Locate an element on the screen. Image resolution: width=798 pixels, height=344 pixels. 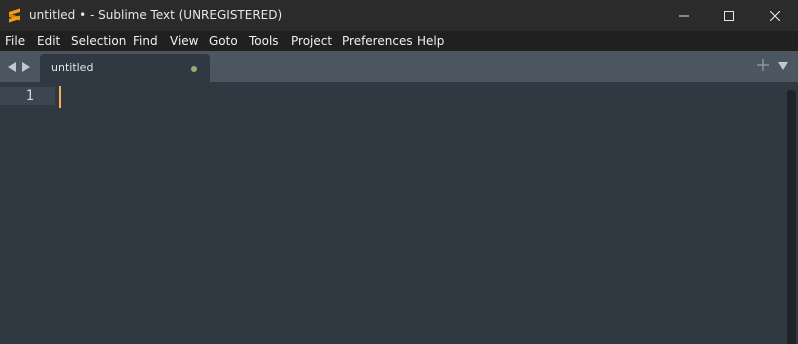
title-bar: untitled • - Sublime Text (UNREGISTERED) is located at coordinates (399, 15).